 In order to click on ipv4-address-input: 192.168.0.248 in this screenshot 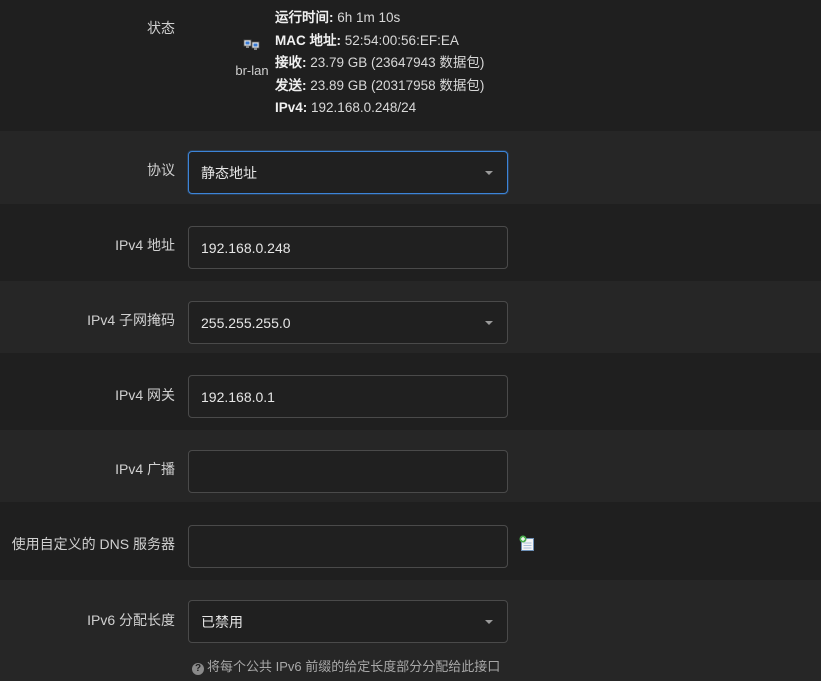, I will do `click(348, 247)`.